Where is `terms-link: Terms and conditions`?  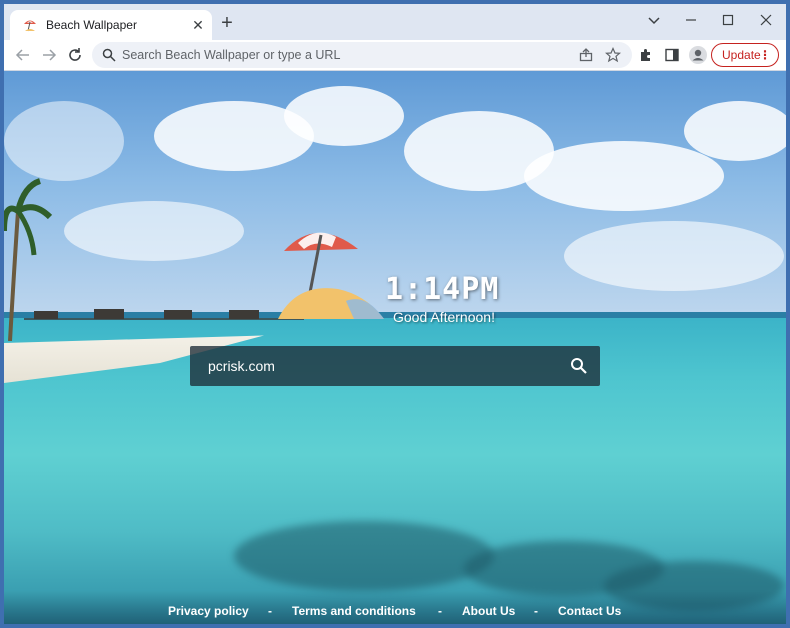 terms-link: Terms and conditions is located at coordinates (354, 611).